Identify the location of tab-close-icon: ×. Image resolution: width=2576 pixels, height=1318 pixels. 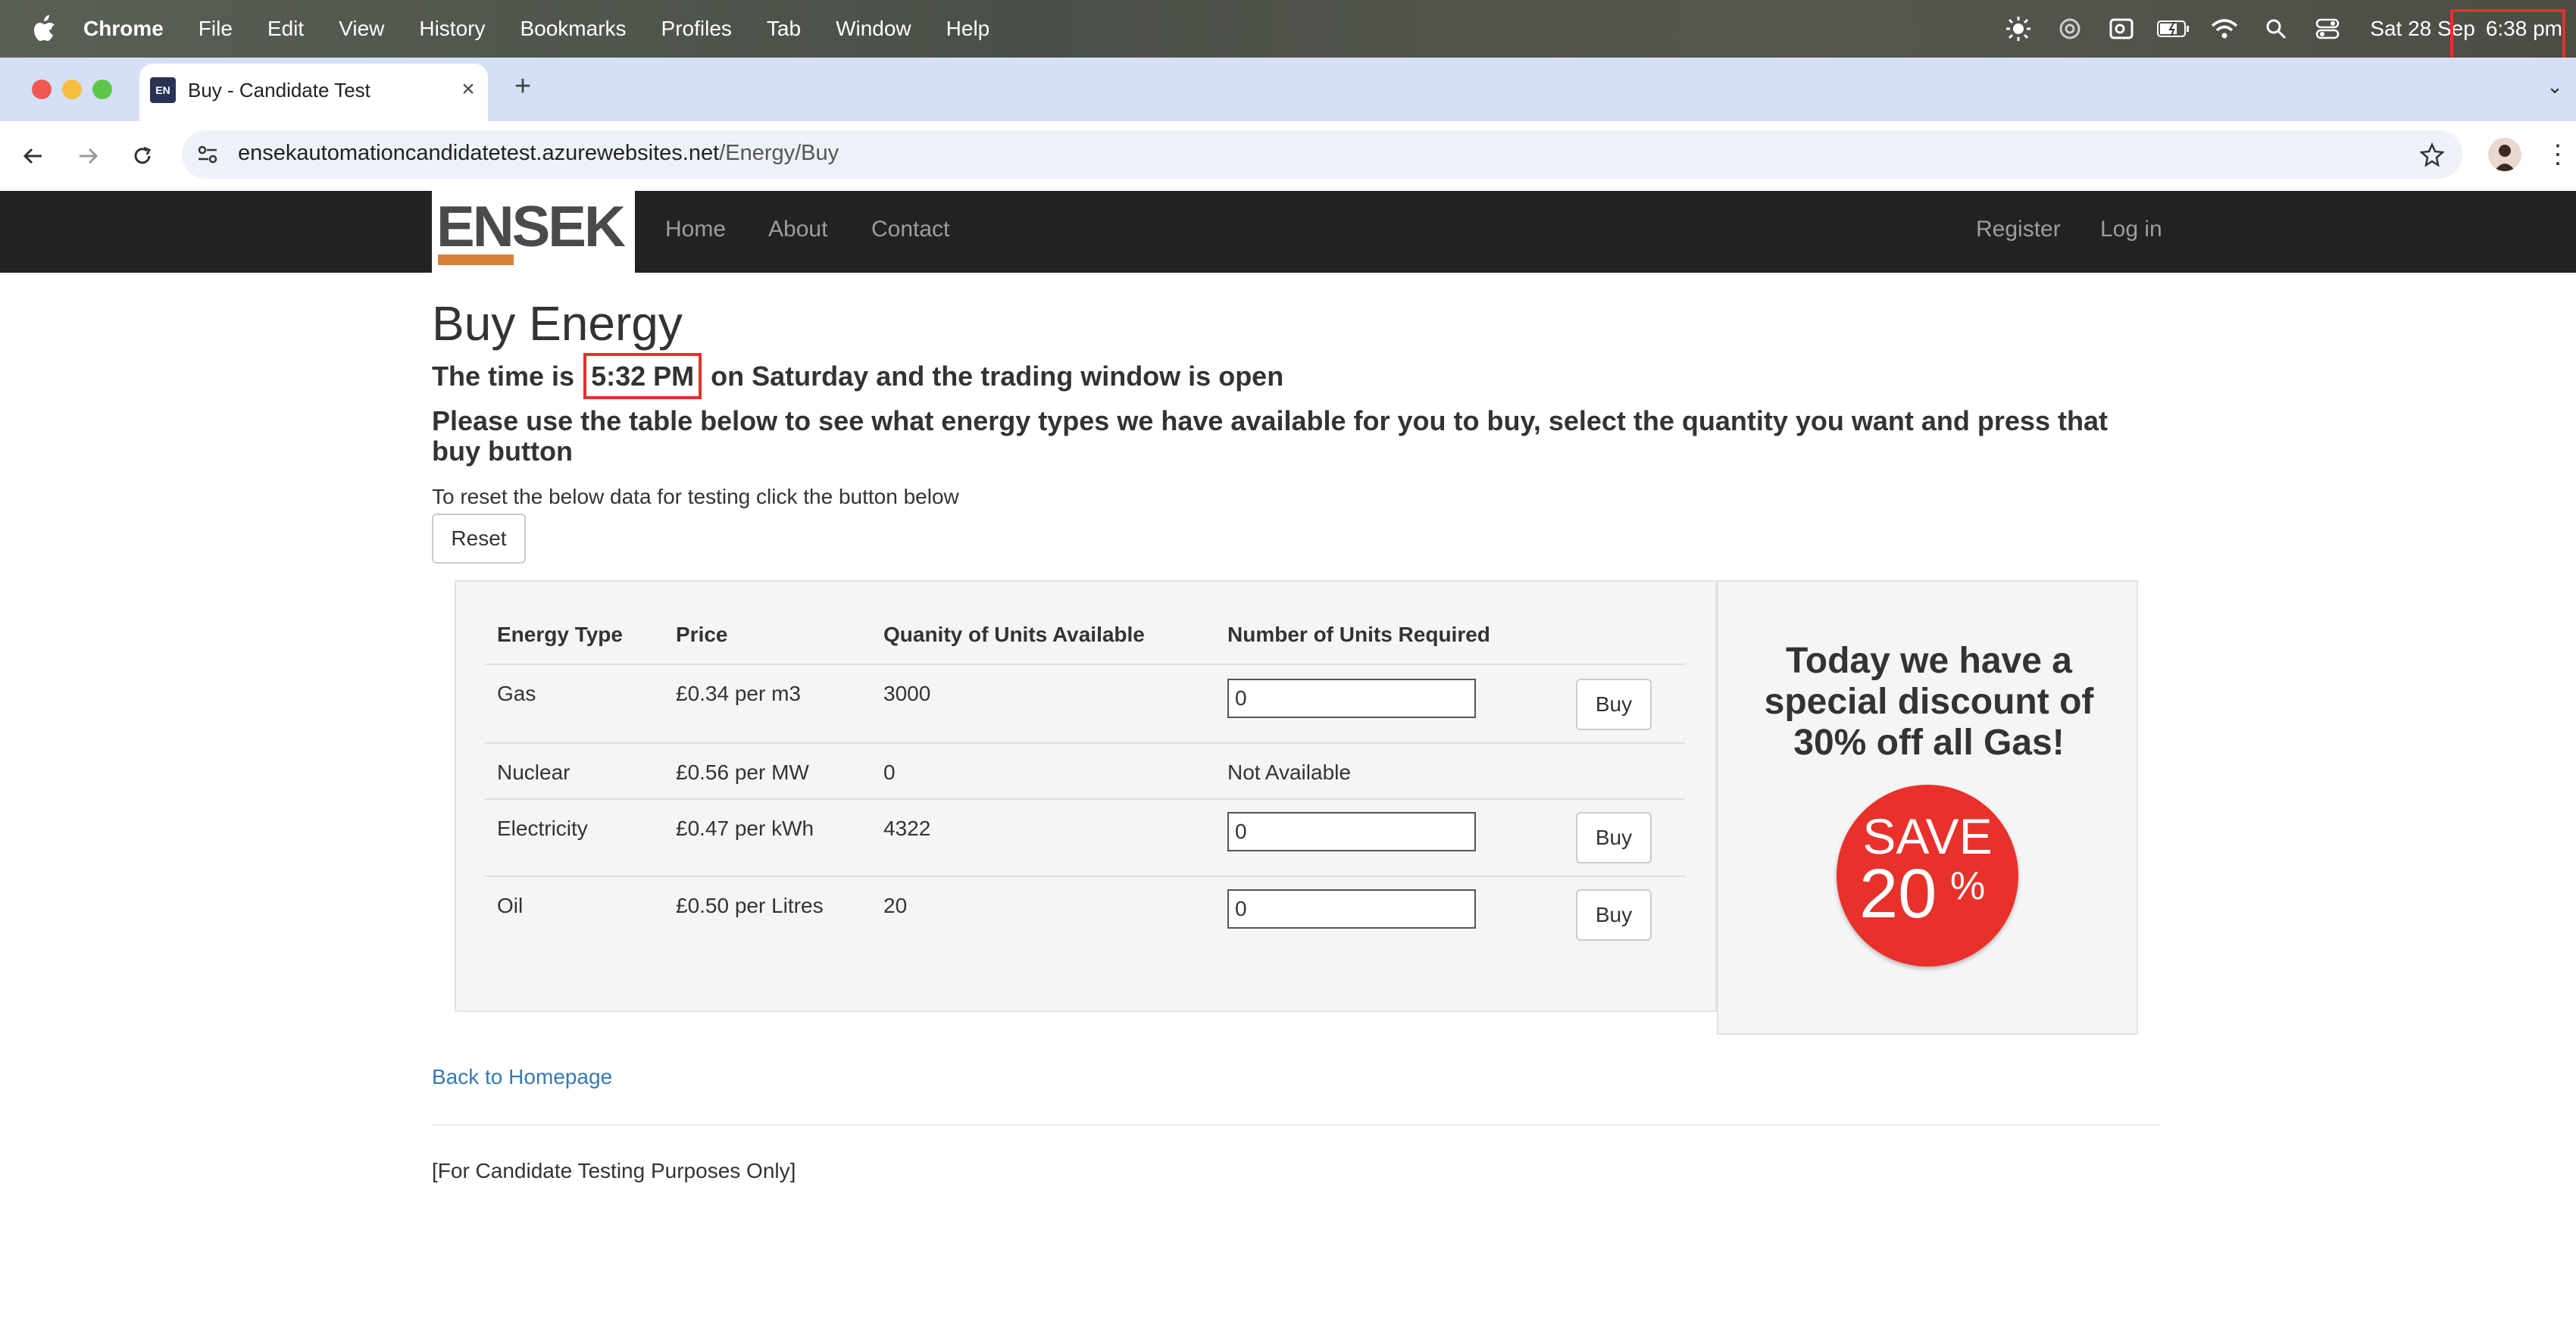
(468, 89).